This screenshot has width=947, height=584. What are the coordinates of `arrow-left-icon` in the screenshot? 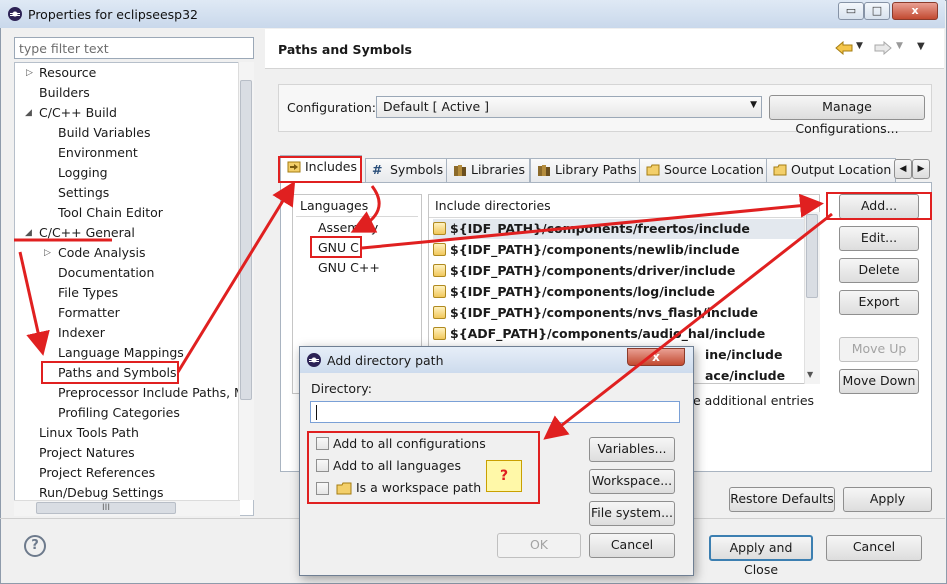 It's located at (844, 48).